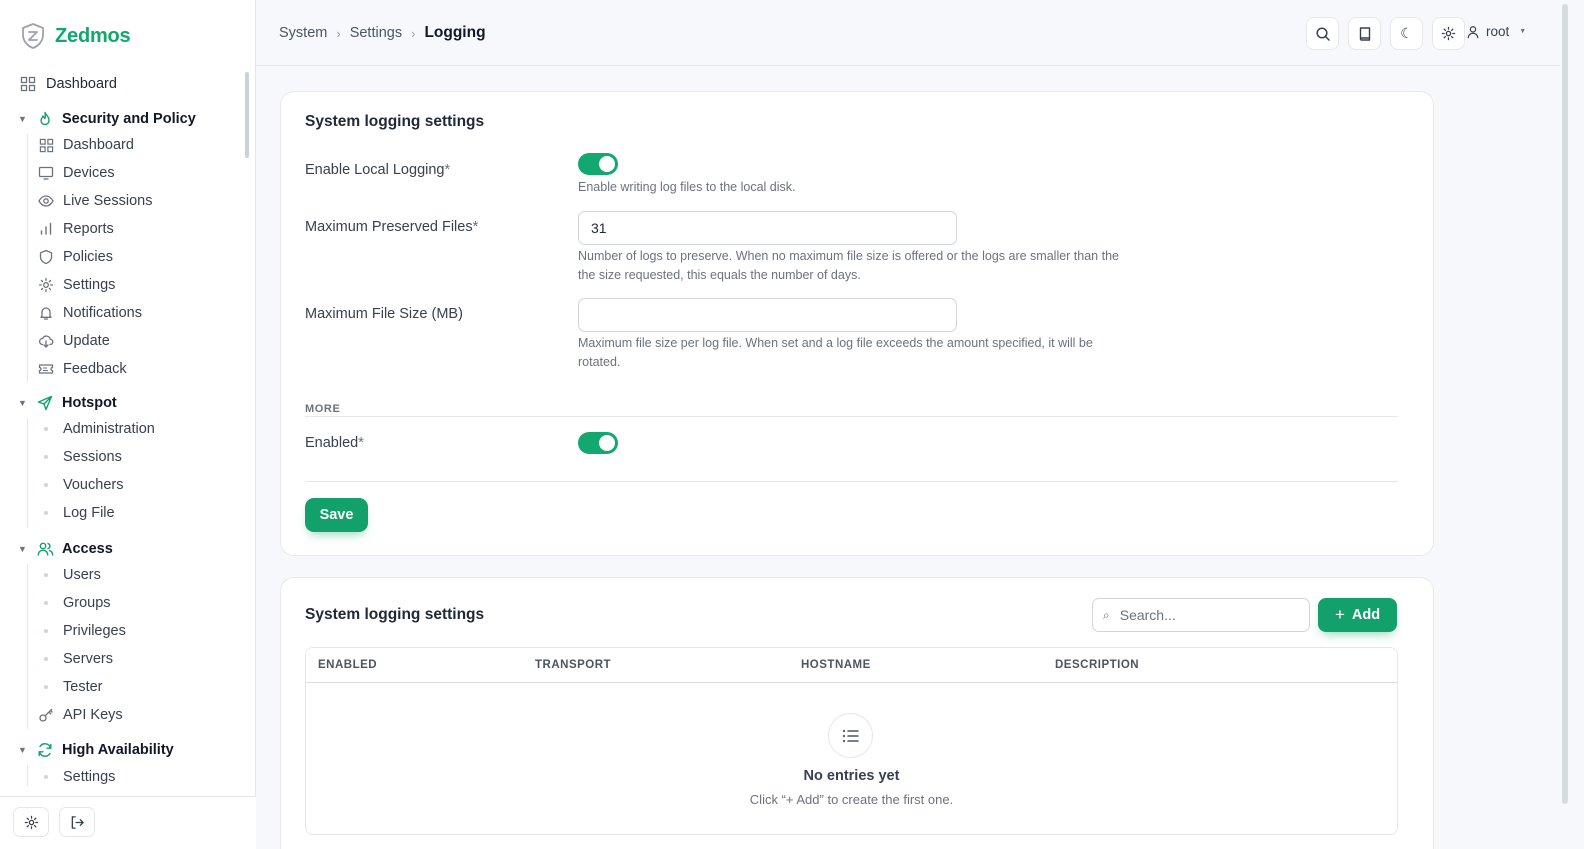 This screenshot has height=849, width=1584. I want to click on breadcrumb-system: System, so click(303, 33).